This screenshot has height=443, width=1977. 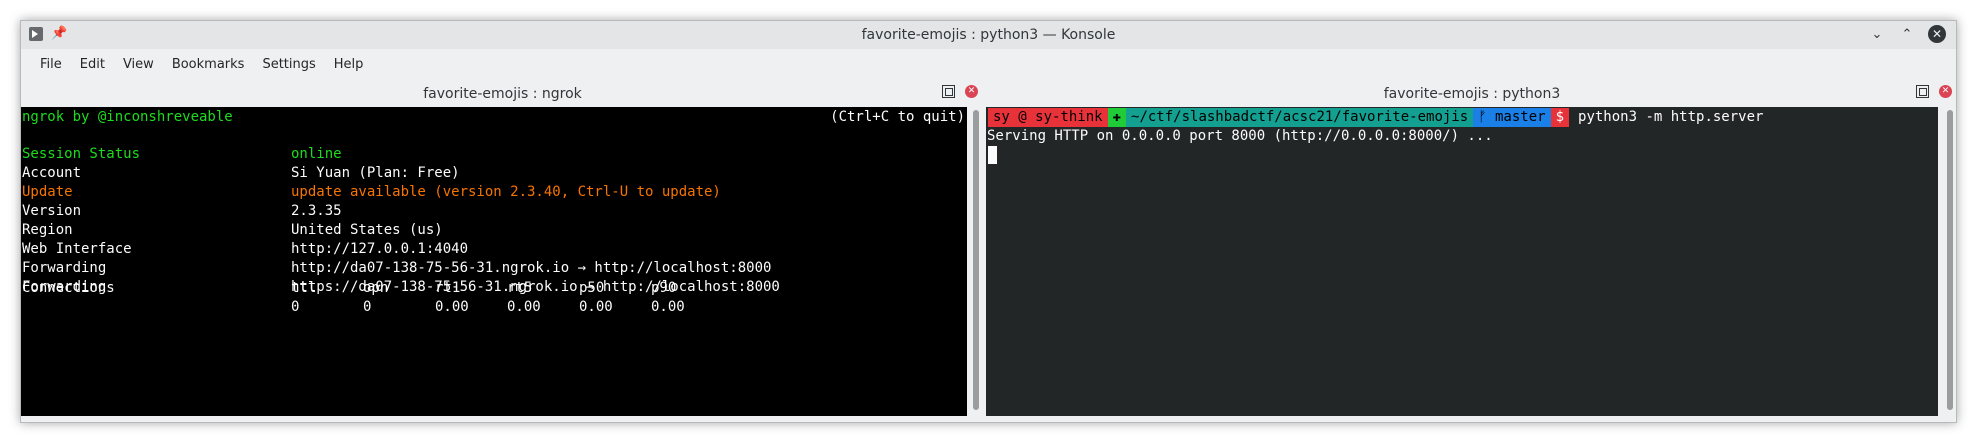 I want to click on connections-label: Connections, so click(x=68, y=288).